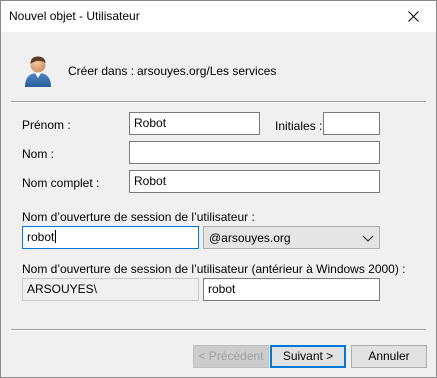 The width and height of the screenshot is (437, 378). I want to click on logon-name-value: robot, so click(41, 237).